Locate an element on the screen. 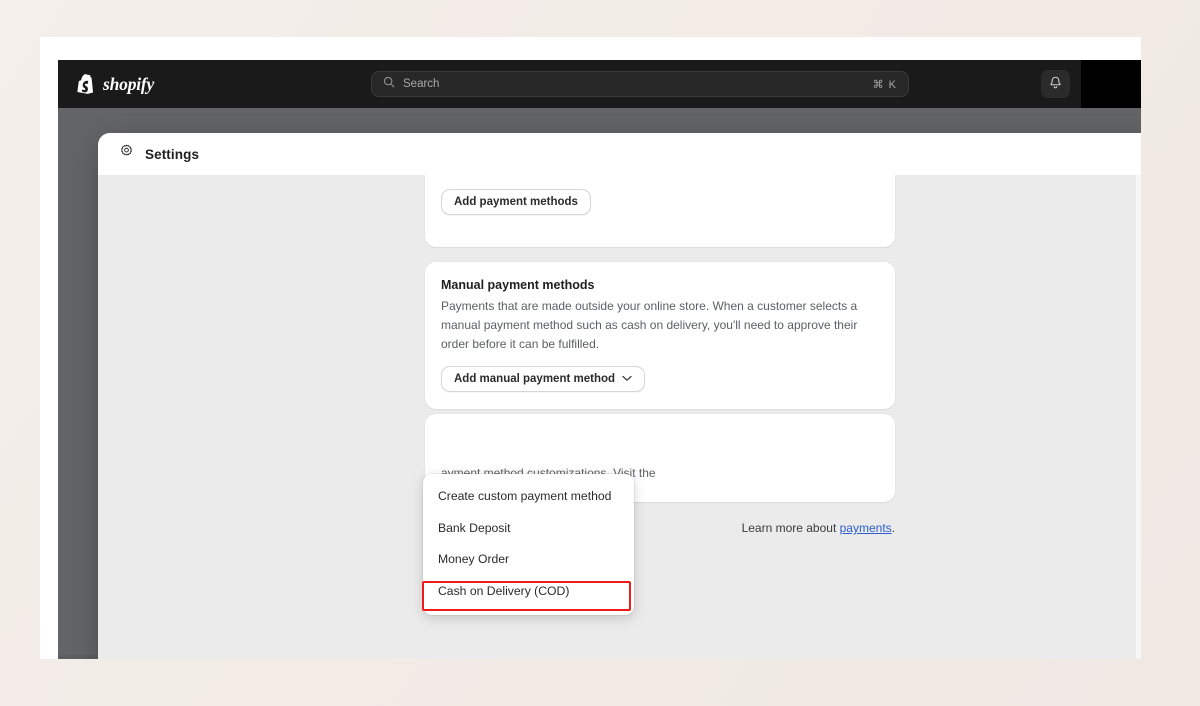 This screenshot has height=706, width=1200. manual-payment-methods-title: Manual payment methods is located at coordinates (518, 285).